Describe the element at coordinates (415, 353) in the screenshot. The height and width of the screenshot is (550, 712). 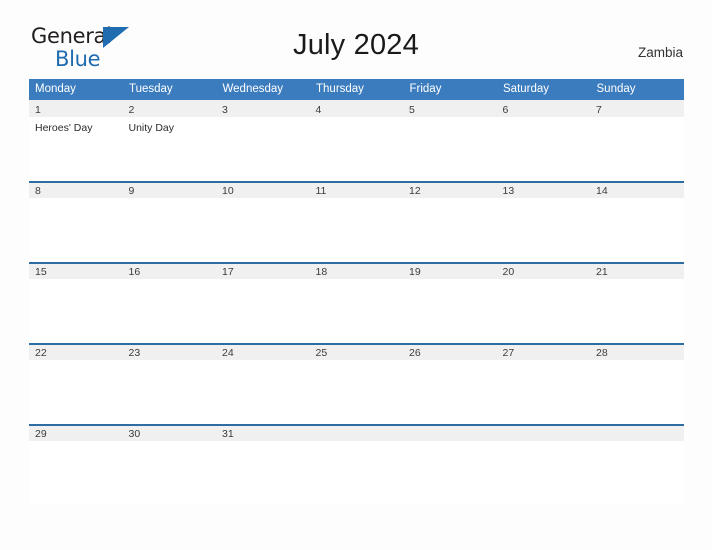
I see `day-number: 26` at that location.